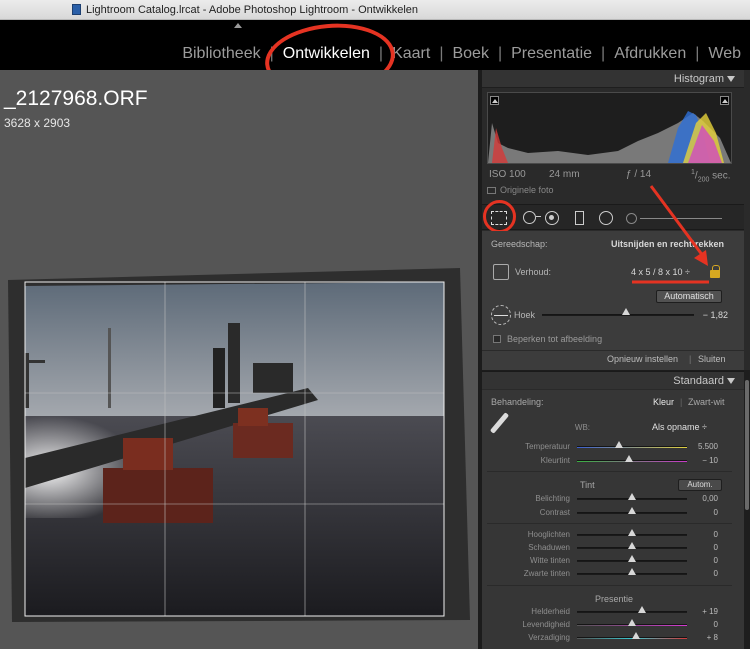  What do you see at coordinates (625, 311) in the screenshot?
I see `angle-slider-thumb` at bounding box center [625, 311].